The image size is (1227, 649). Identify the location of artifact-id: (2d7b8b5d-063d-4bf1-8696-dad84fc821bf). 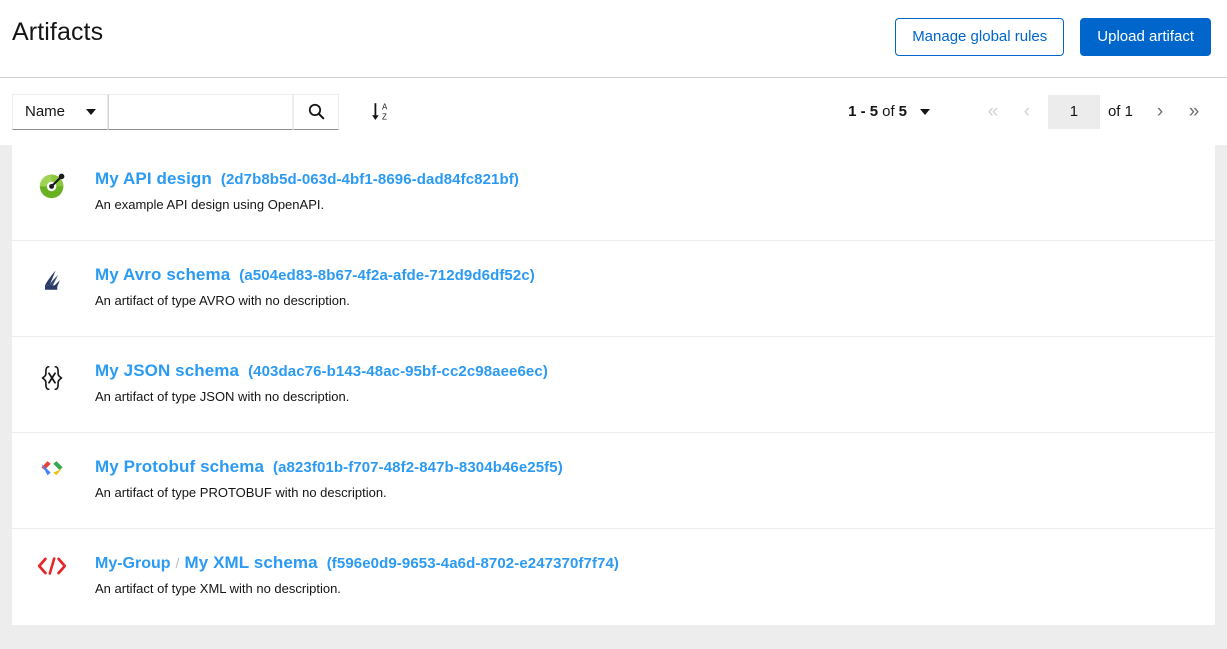
(369, 179).